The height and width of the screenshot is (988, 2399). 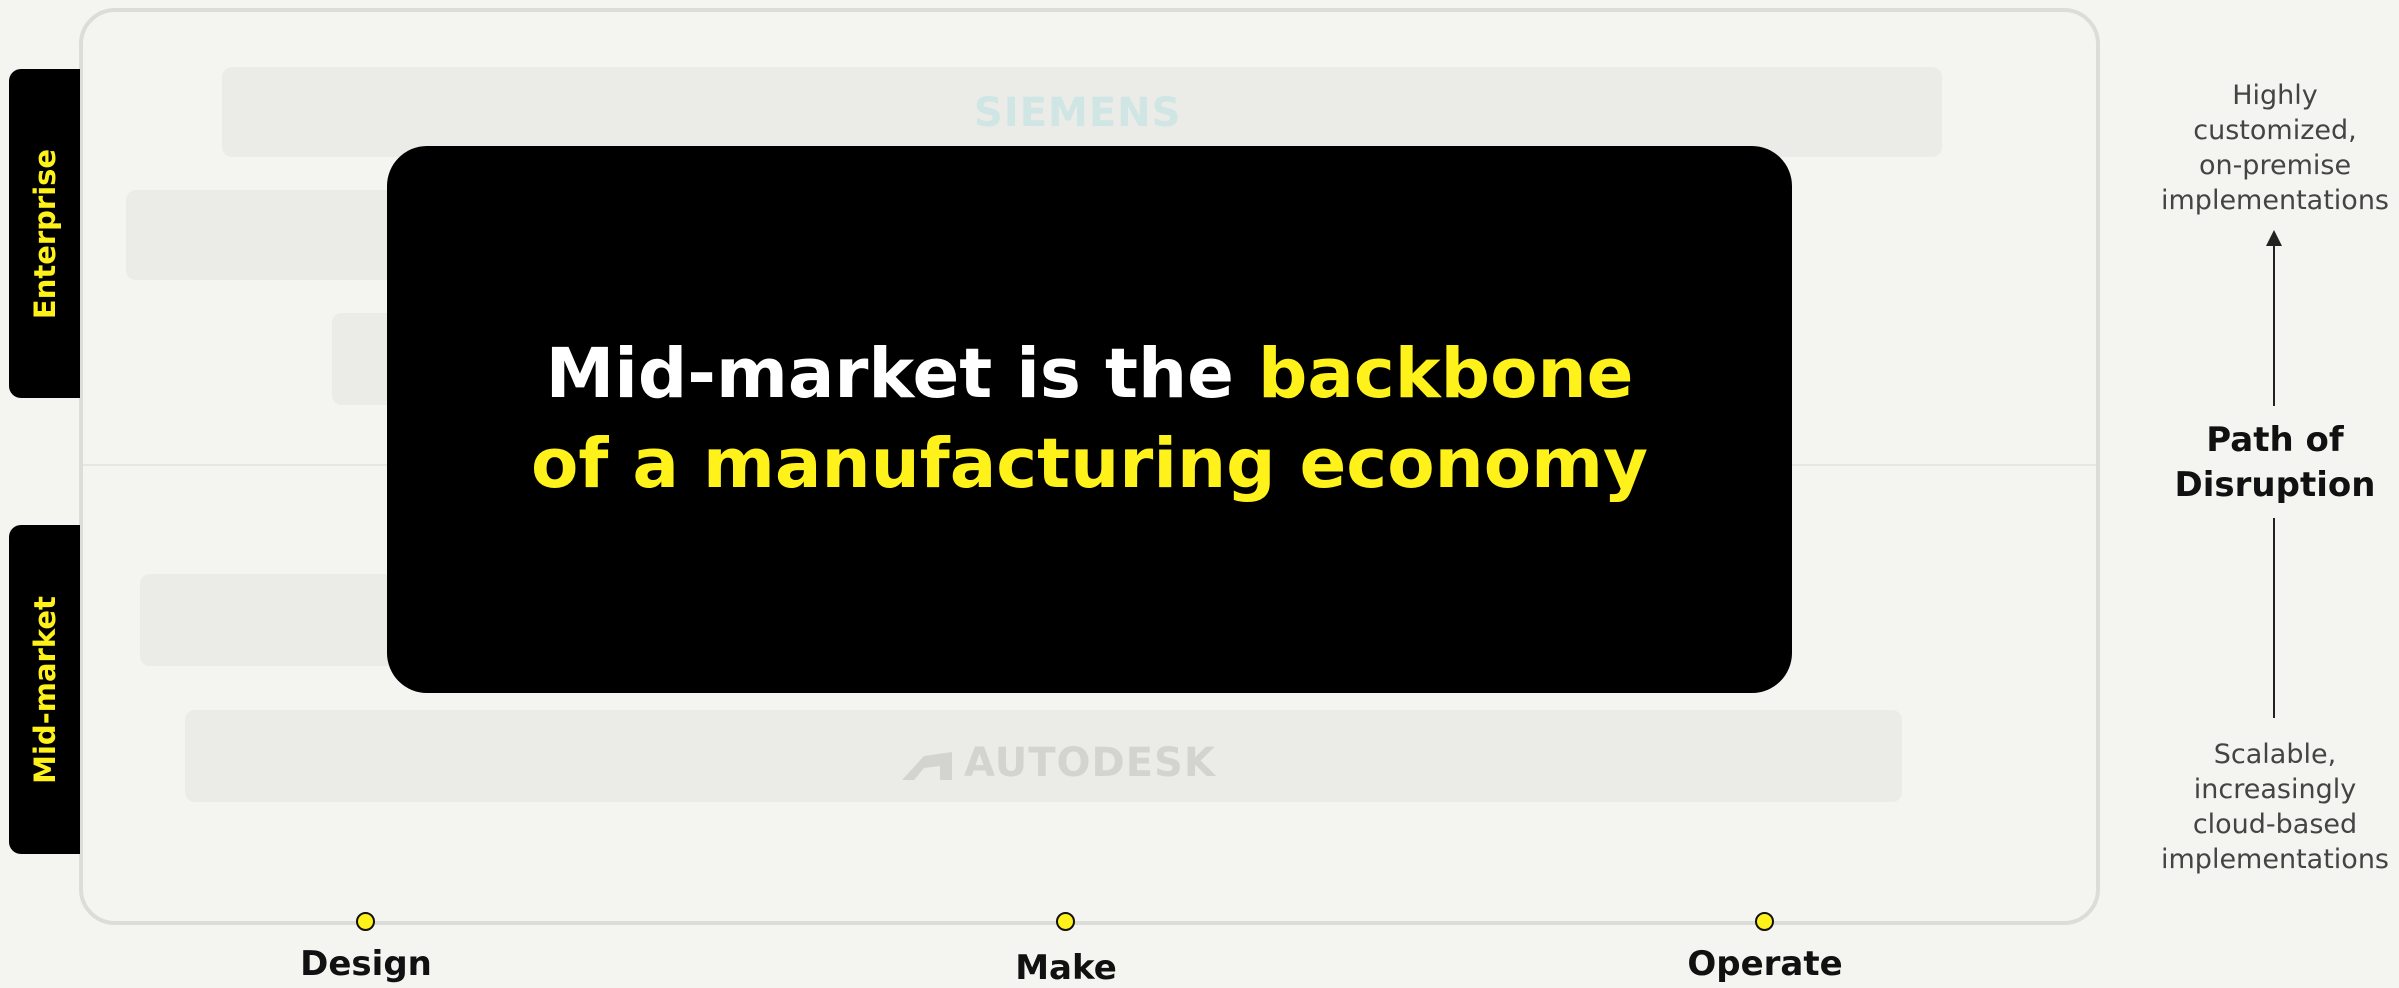 What do you see at coordinates (2275, 859) in the screenshot?
I see `bottom-note-line: implementations` at bounding box center [2275, 859].